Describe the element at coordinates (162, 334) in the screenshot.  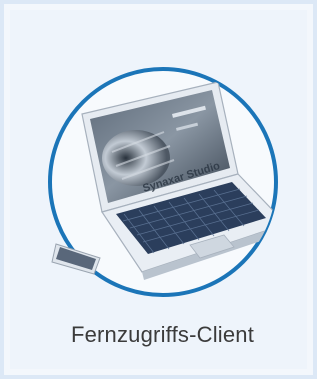
I see `tile-label: Fernzugriffs-Client` at that location.